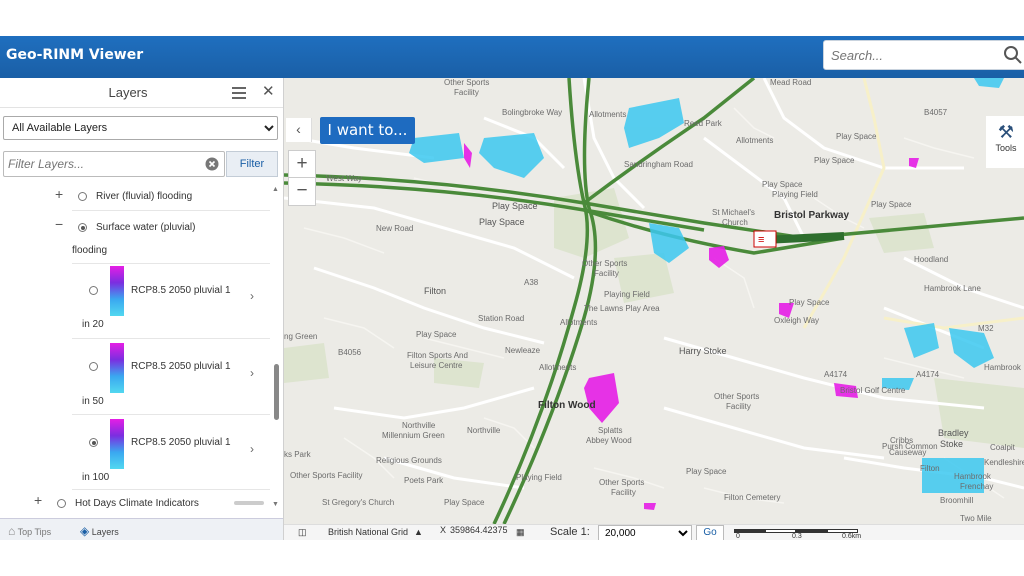 The image size is (1024, 576). I want to click on search-box, so click(923, 55).